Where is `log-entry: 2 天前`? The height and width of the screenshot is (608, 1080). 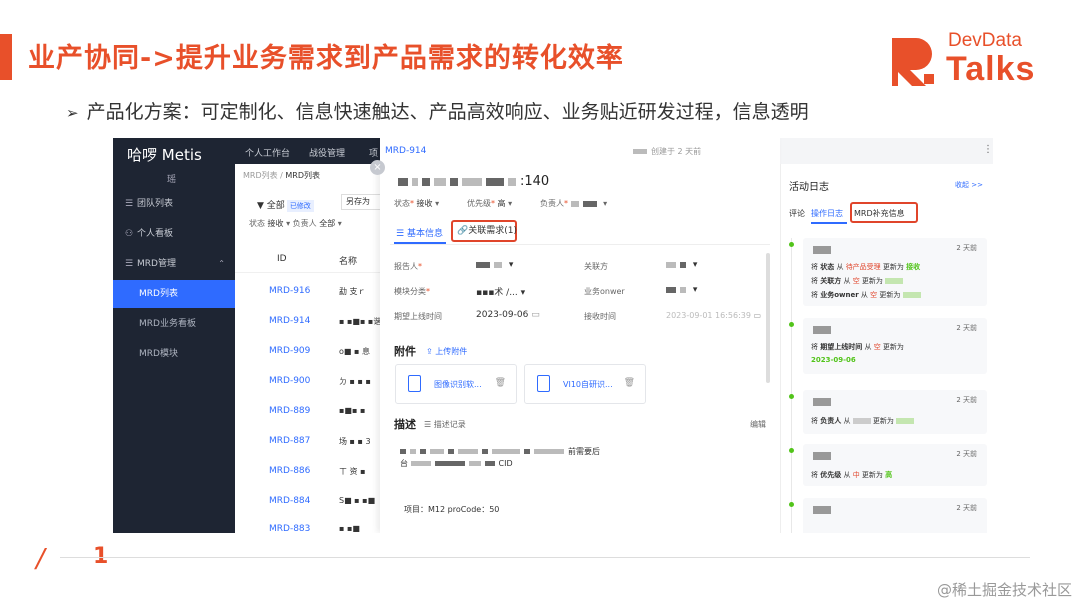 log-entry: 2 天前 is located at coordinates (895, 515).